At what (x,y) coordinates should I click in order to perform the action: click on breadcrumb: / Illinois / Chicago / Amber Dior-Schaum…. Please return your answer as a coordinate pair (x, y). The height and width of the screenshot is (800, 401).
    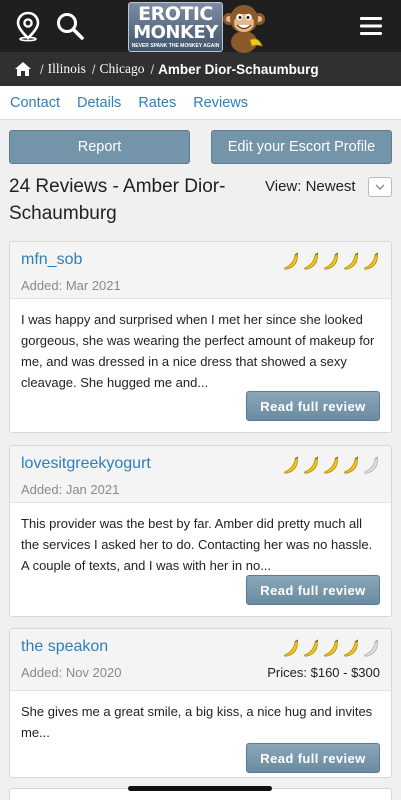
    Looking at the image, I should click on (200, 69).